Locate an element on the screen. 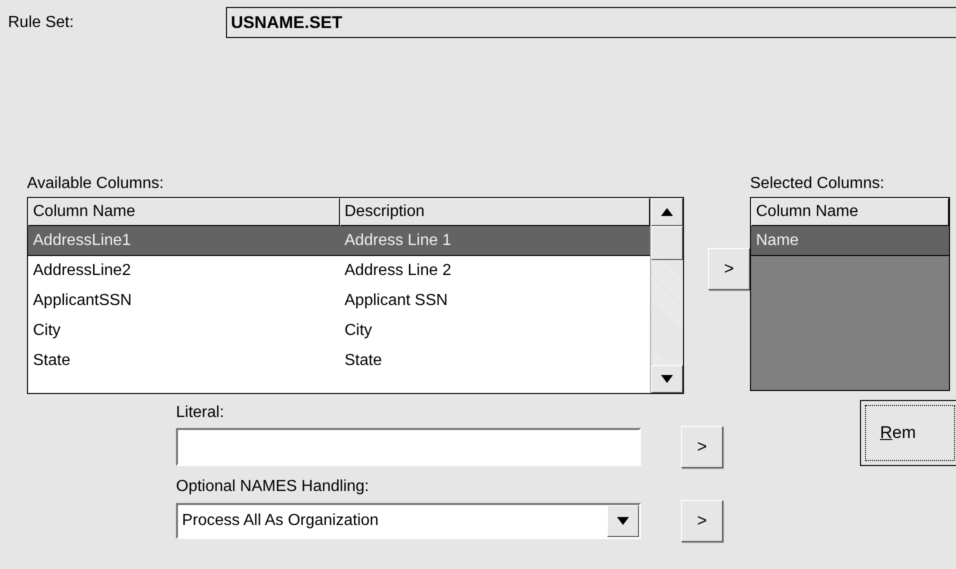  scroll-down-button is located at coordinates (667, 379).